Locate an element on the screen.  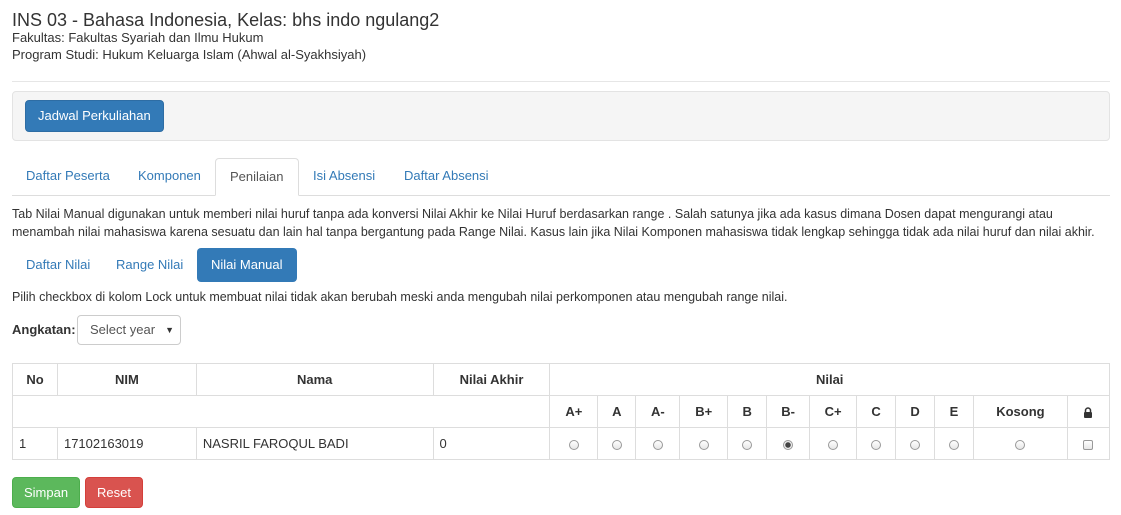
table-row: 1 17102163019 NASRIL FAROQUL BADI 0 is located at coordinates (561, 443).